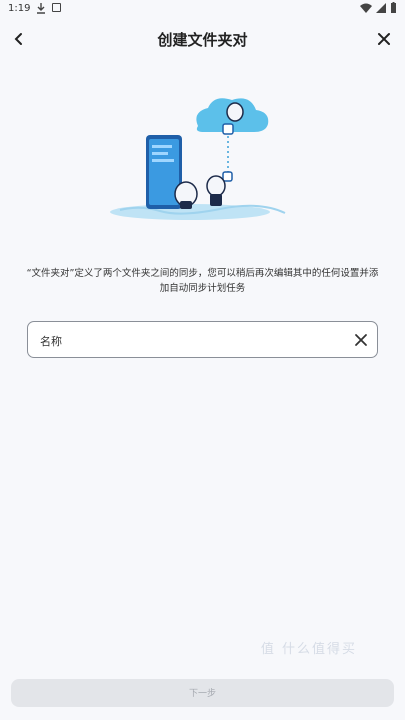 The width and height of the screenshot is (405, 720). Describe the element at coordinates (190, 341) in the screenshot. I see `name-input` at that location.